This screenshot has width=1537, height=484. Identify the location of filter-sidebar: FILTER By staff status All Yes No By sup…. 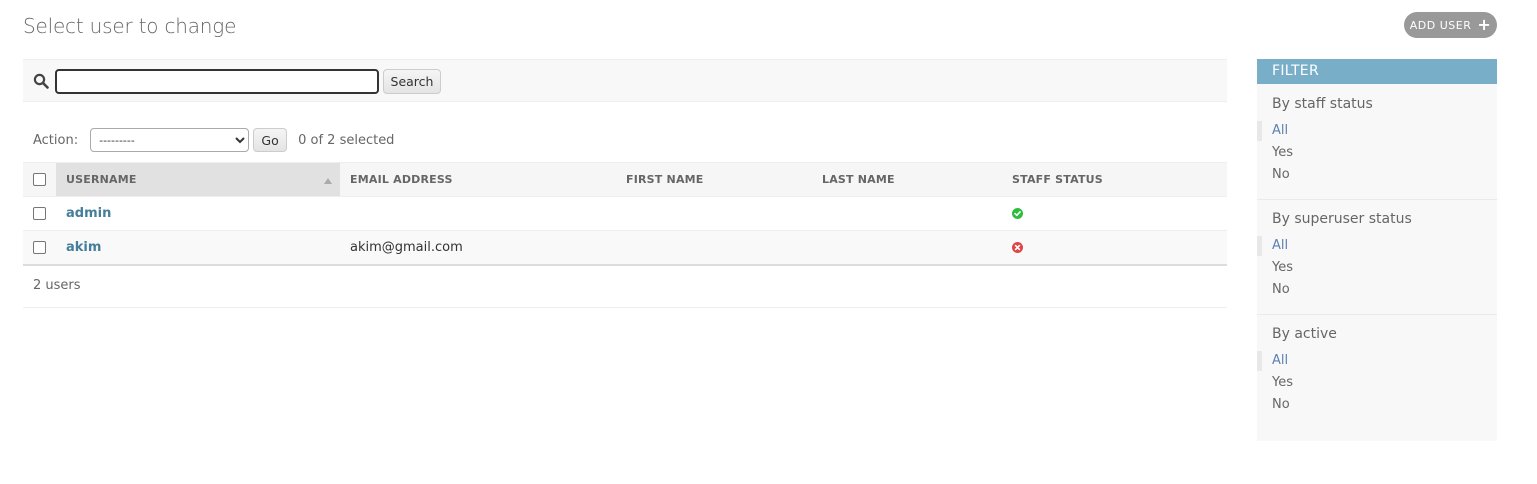
(1377, 250).